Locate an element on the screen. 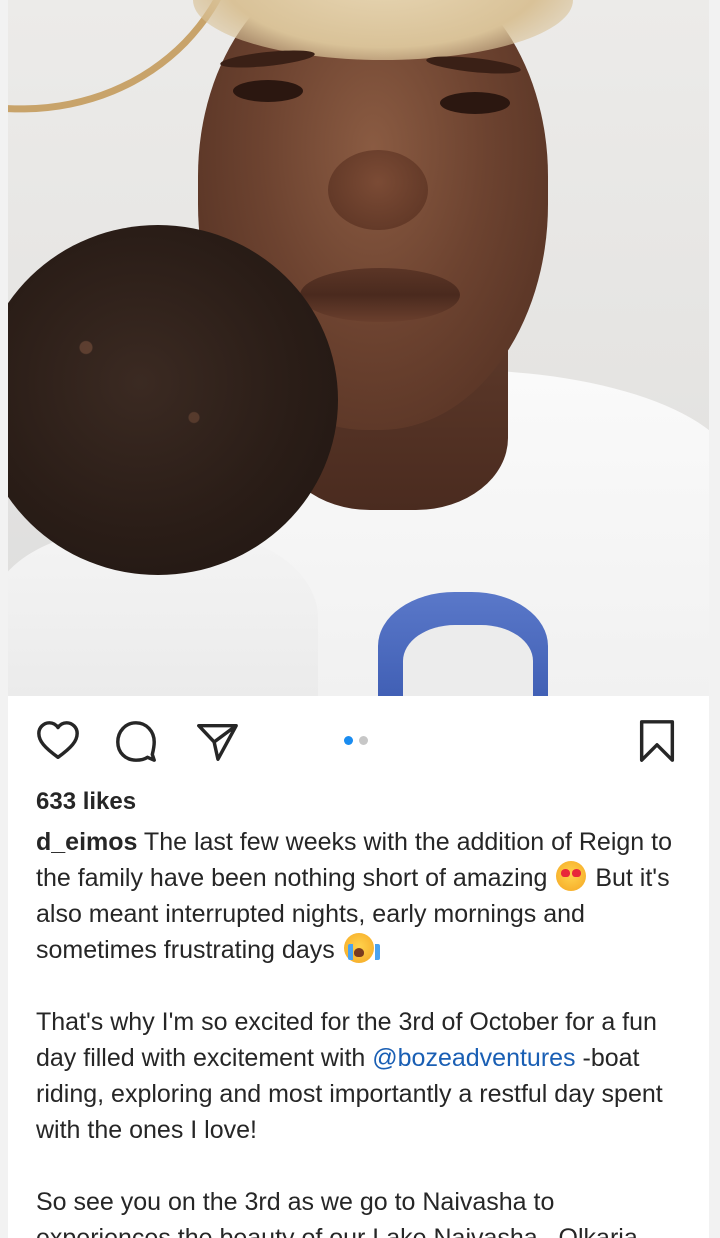 The width and height of the screenshot is (720, 1238). carousel-indicator is located at coordinates (356, 740).